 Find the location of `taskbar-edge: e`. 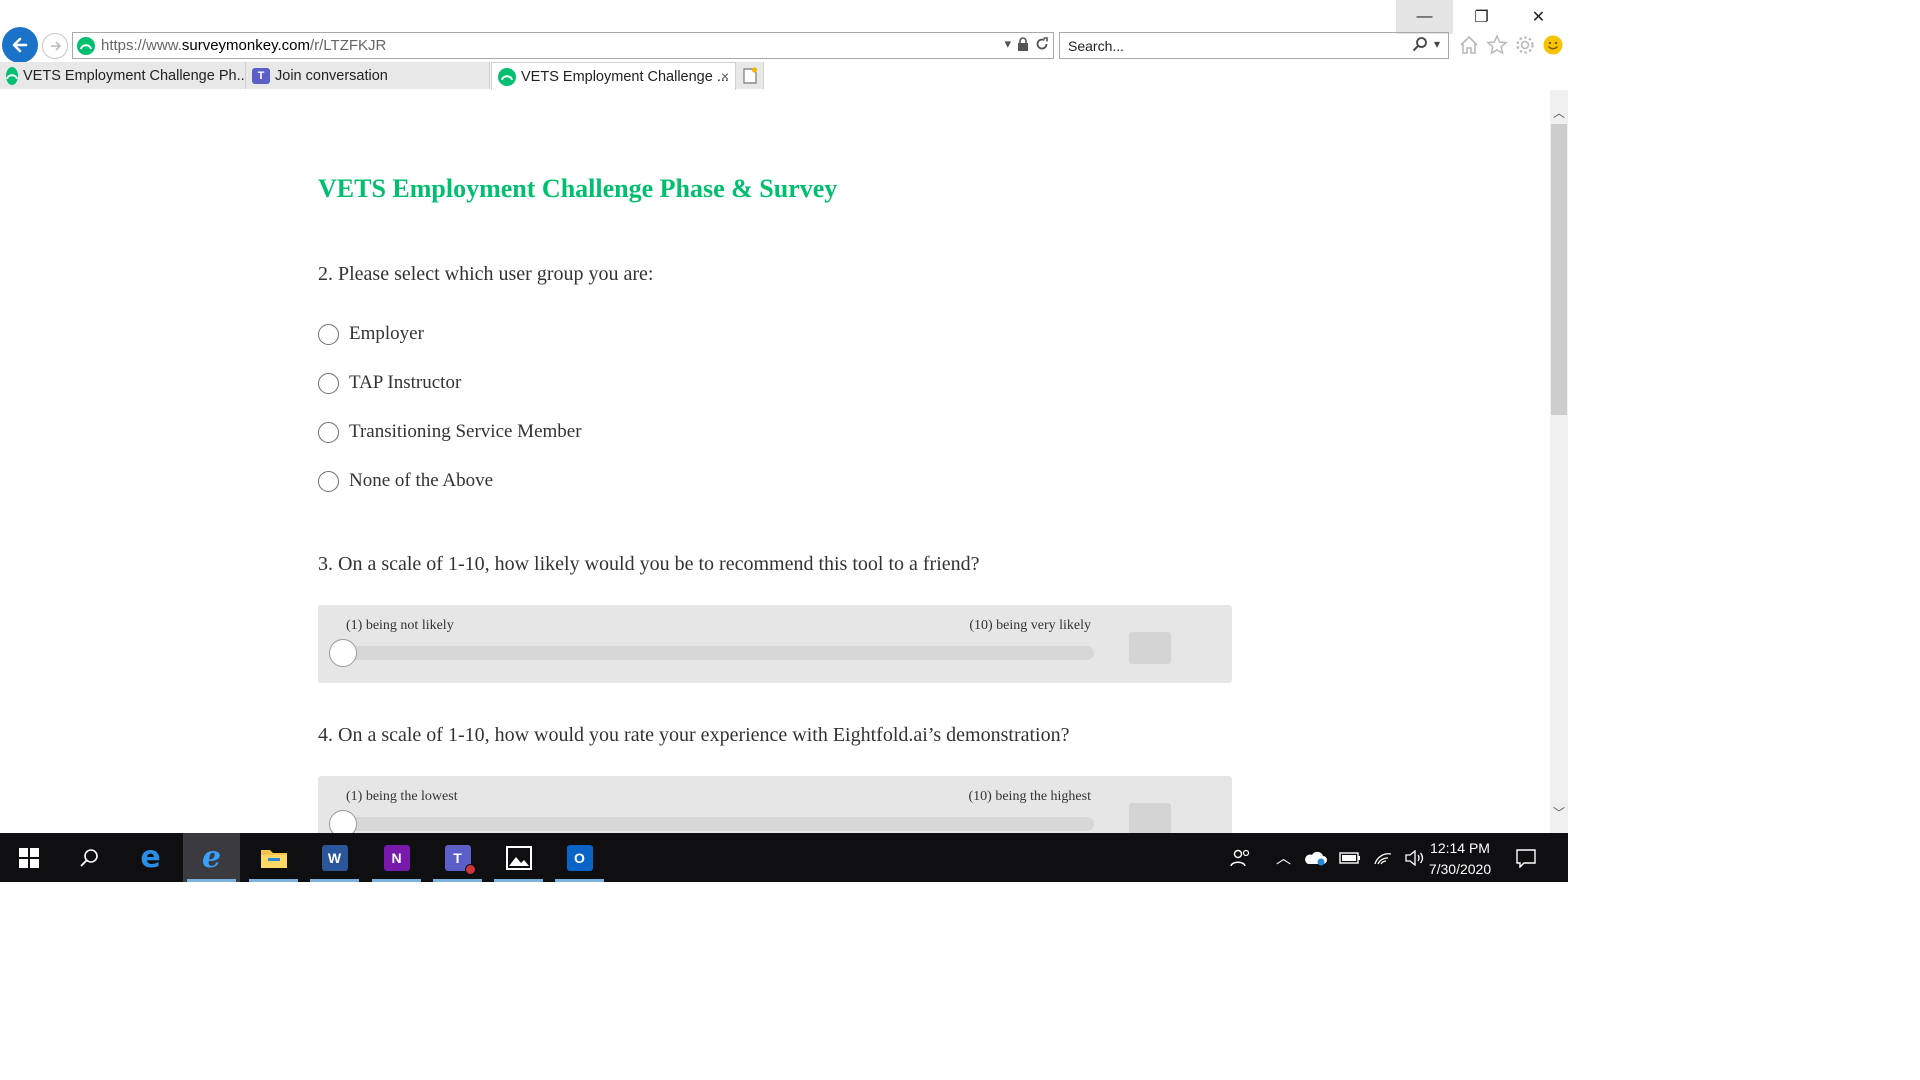

taskbar-edge: e is located at coordinates (150, 857).